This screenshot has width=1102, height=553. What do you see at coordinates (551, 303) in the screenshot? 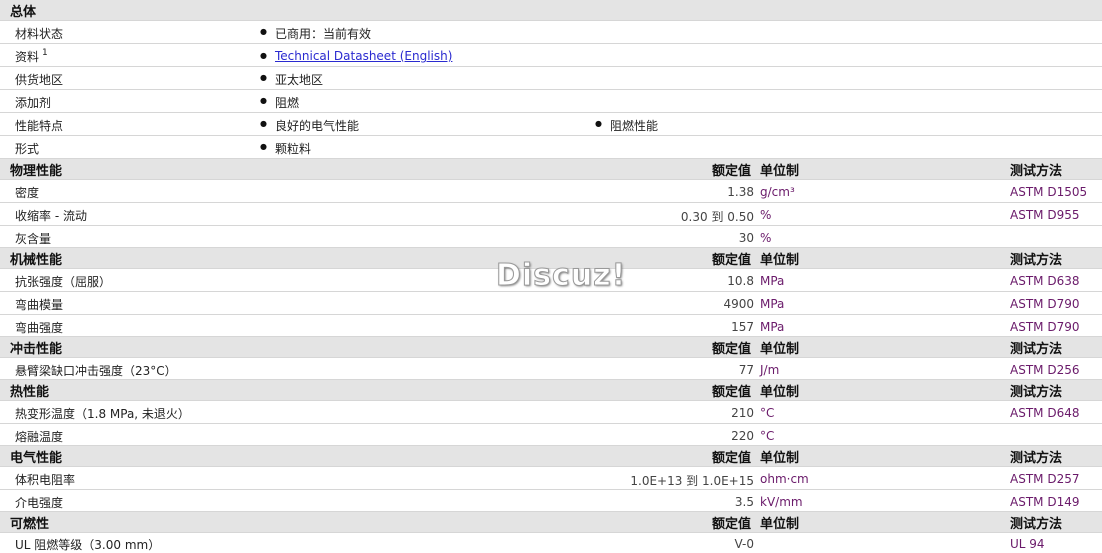
I see `table-row: 弯曲模量 4900 MPa ASTM D790` at bounding box center [551, 303].